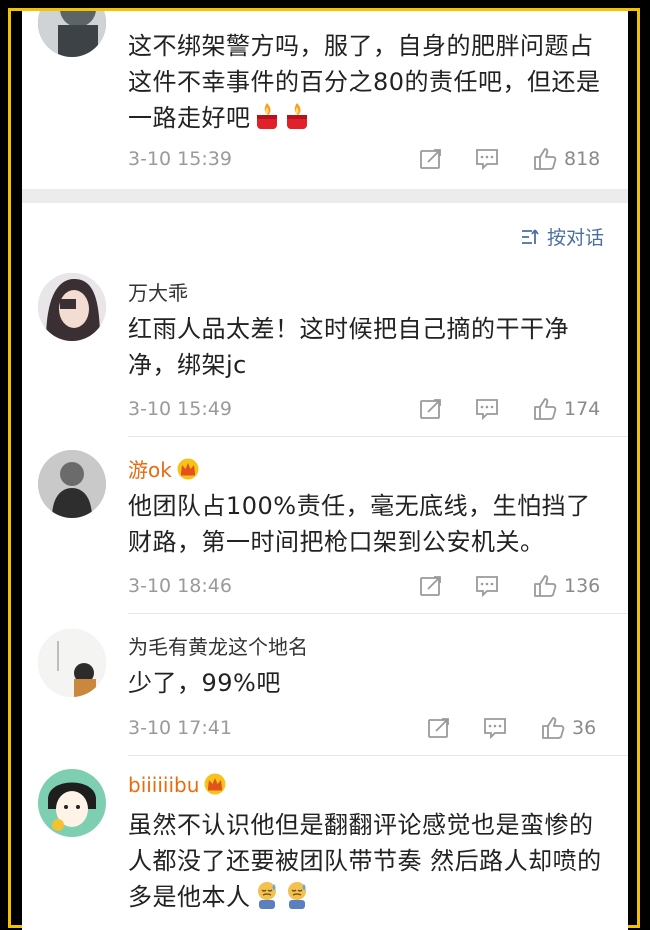 Image resolution: width=650 pixels, height=930 pixels. I want to click on dialog-sort-toggle: 按对话, so click(562, 236).